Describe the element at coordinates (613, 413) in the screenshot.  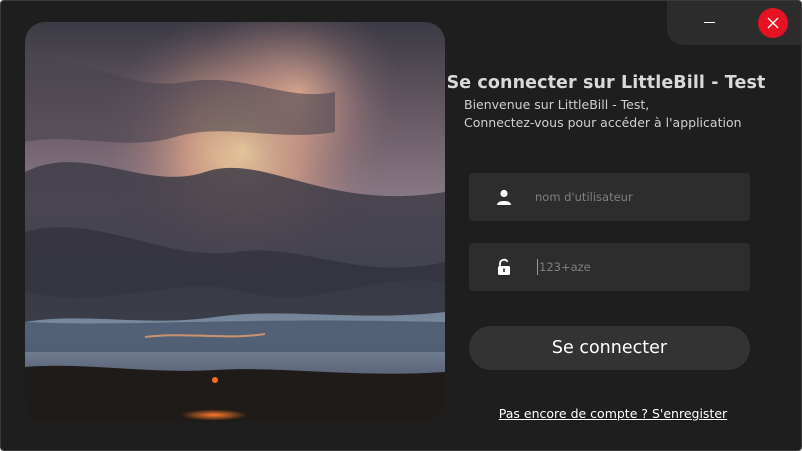
I see `register-link: Pas encore de compte ? S'enregister` at that location.